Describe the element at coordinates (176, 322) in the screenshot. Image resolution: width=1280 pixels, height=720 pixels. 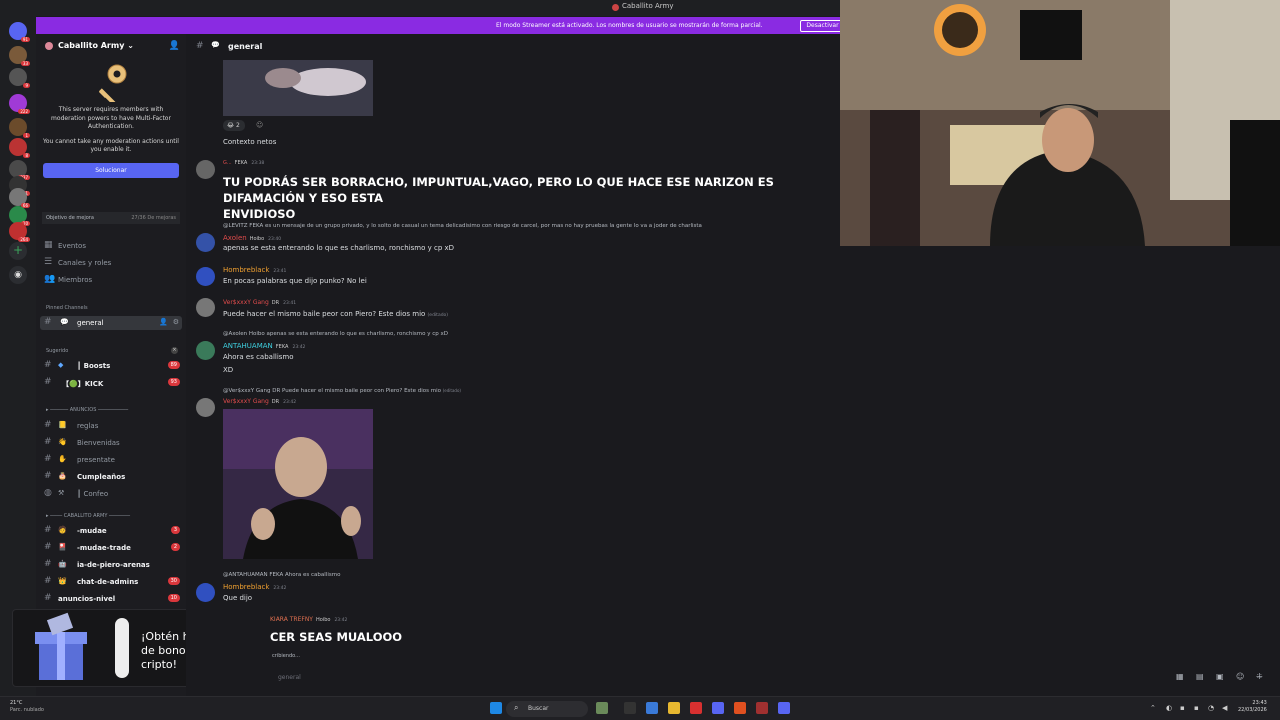
I see `gear-icon: ⚙` at that location.